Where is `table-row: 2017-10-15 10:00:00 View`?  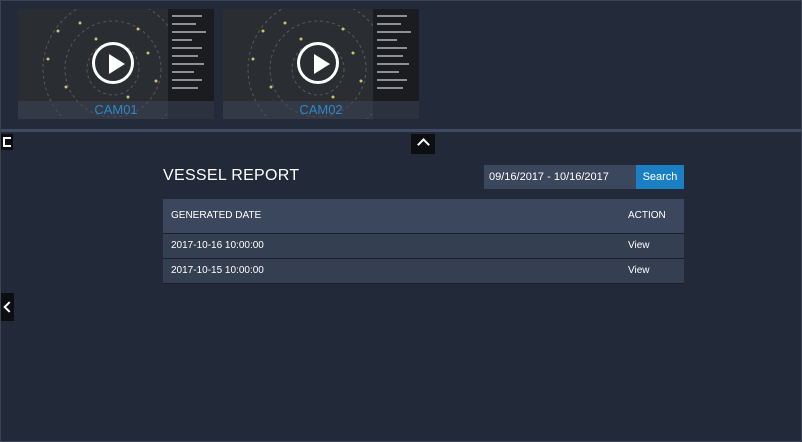 table-row: 2017-10-15 10:00:00 View is located at coordinates (423, 271).